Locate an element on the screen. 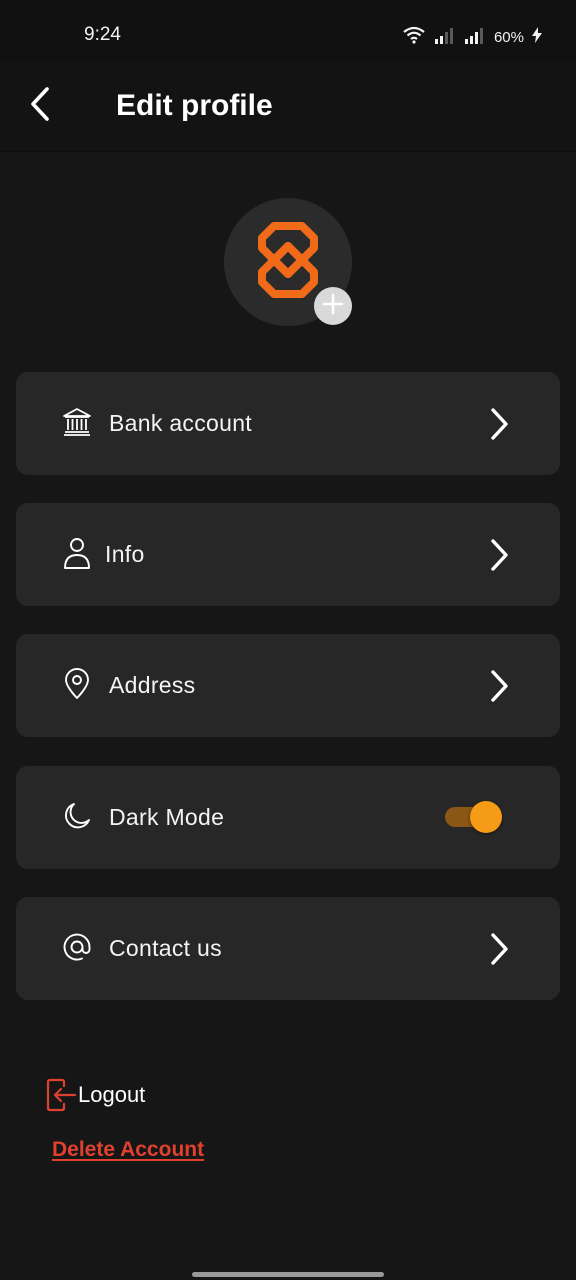 The width and height of the screenshot is (576, 1280). logout-icon is located at coordinates (61, 1095).